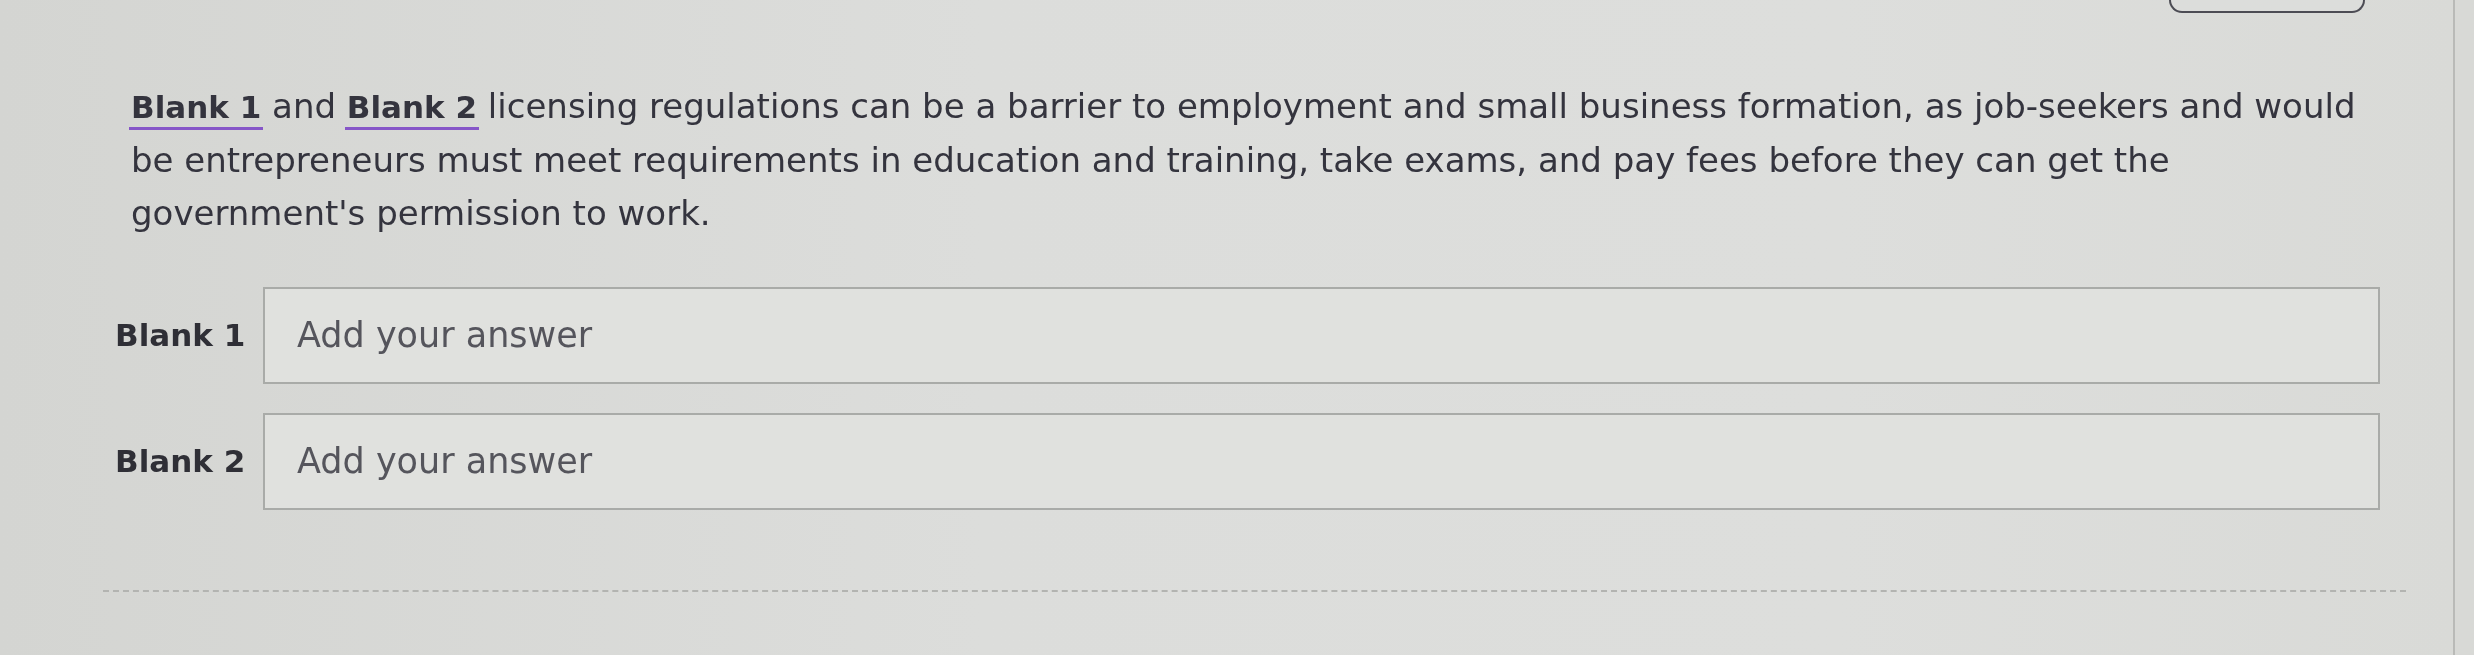  I want to click on button-edge, so click(2267, 6).